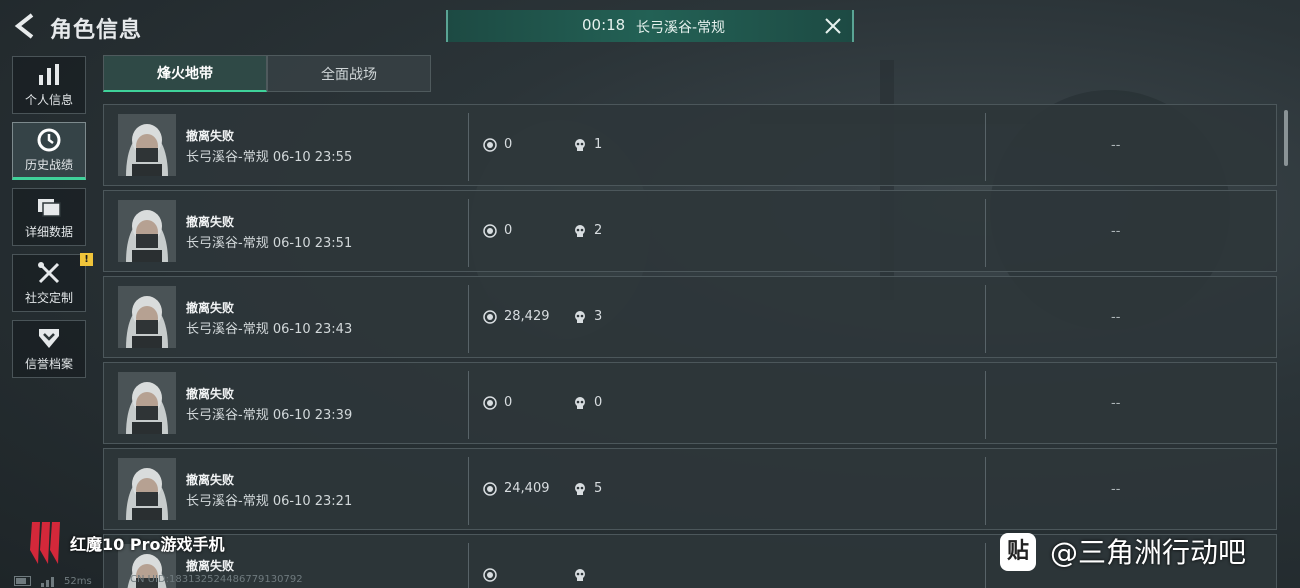  I want to click on extract-value: 28,429, so click(527, 316).